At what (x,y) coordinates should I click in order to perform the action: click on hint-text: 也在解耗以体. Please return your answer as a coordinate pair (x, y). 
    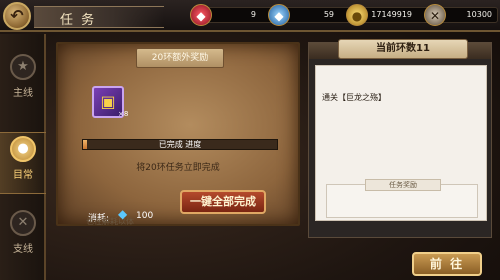
    Looking at the image, I should click on (110, 221).